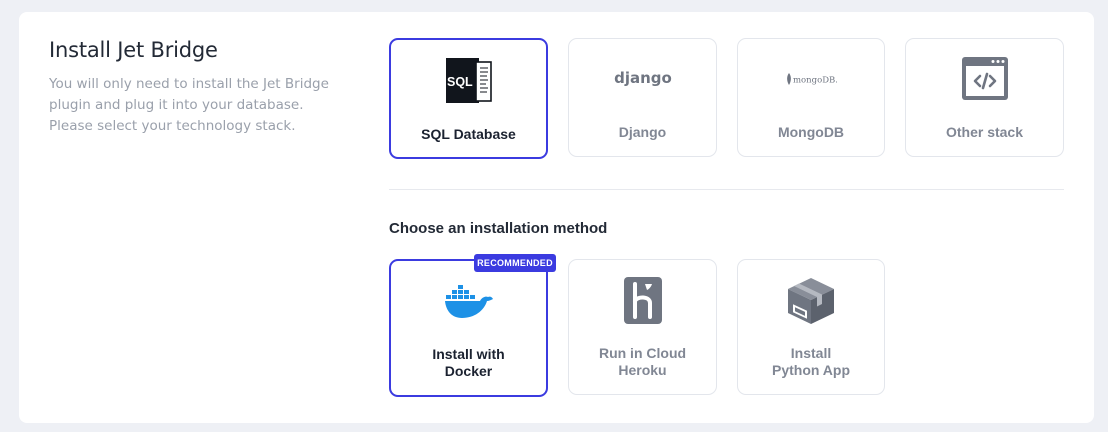 Image resolution: width=1108 pixels, height=432 pixels. I want to click on stack-label: SQL Database, so click(468, 134).